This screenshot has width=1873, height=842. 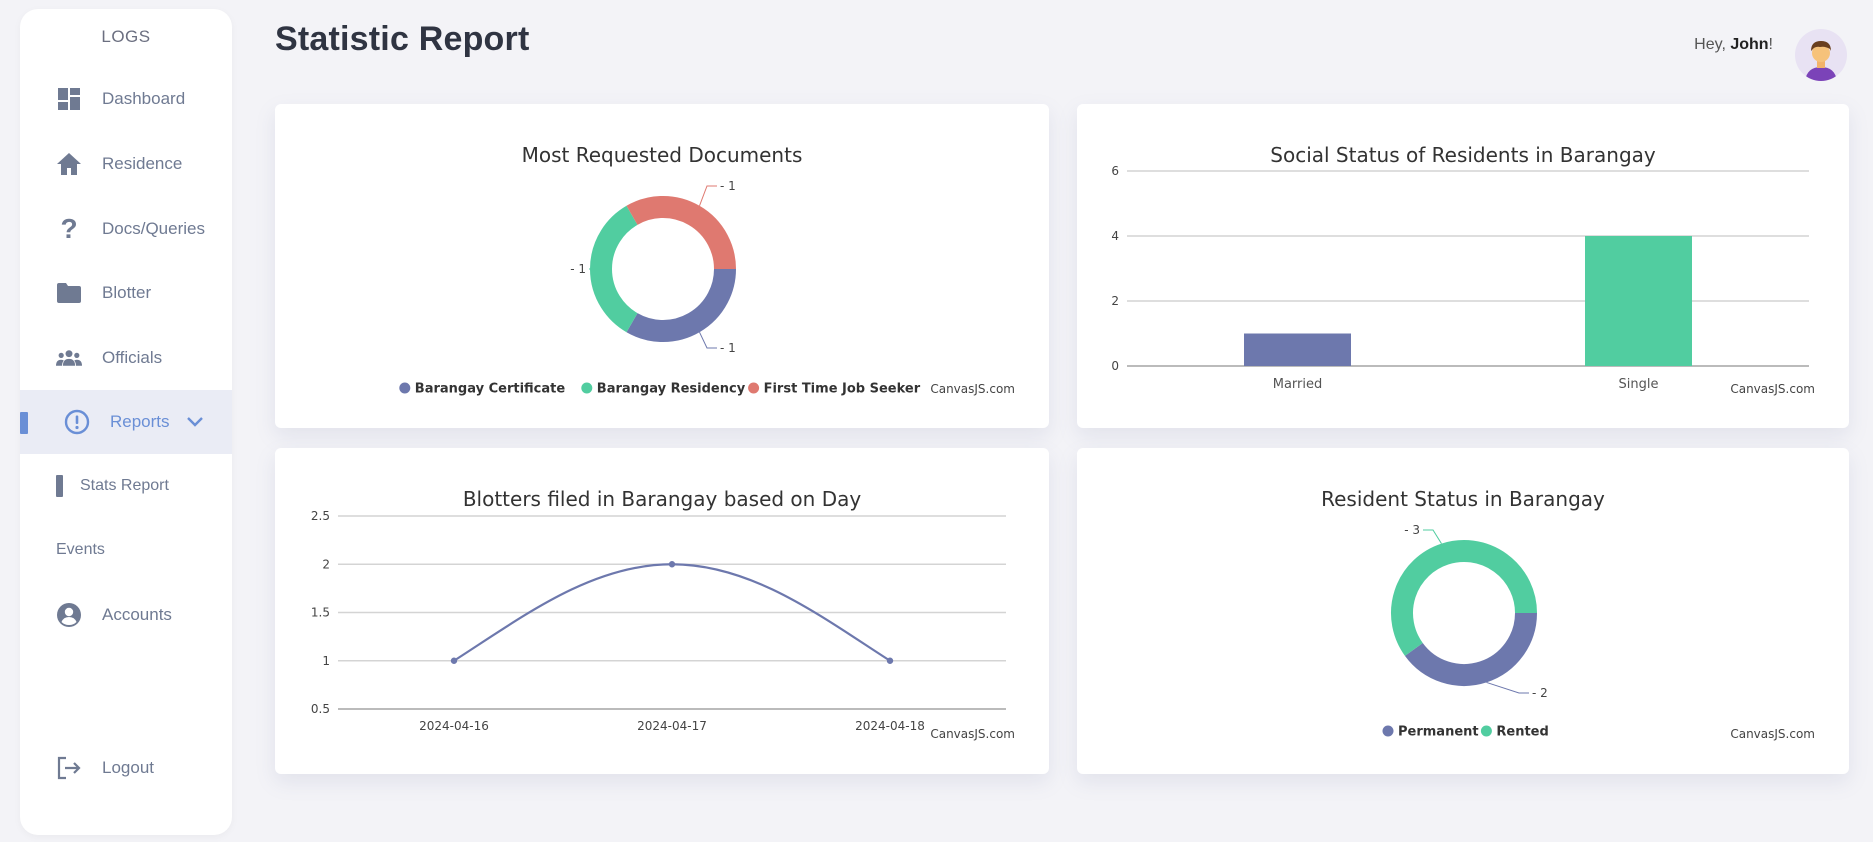 What do you see at coordinates (1115, 236) in the screenshot?
I see `y-tick-label: 4` at bounding box center [1115, 236].